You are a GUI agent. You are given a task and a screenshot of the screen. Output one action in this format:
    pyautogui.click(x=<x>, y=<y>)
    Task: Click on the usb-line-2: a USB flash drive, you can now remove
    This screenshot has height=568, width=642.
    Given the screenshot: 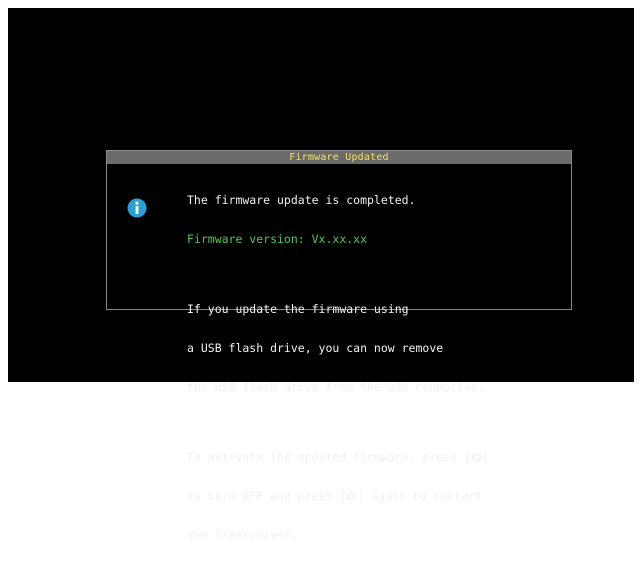 What is the action you would take?
    pyautogui.click(x=315, y=348)
    